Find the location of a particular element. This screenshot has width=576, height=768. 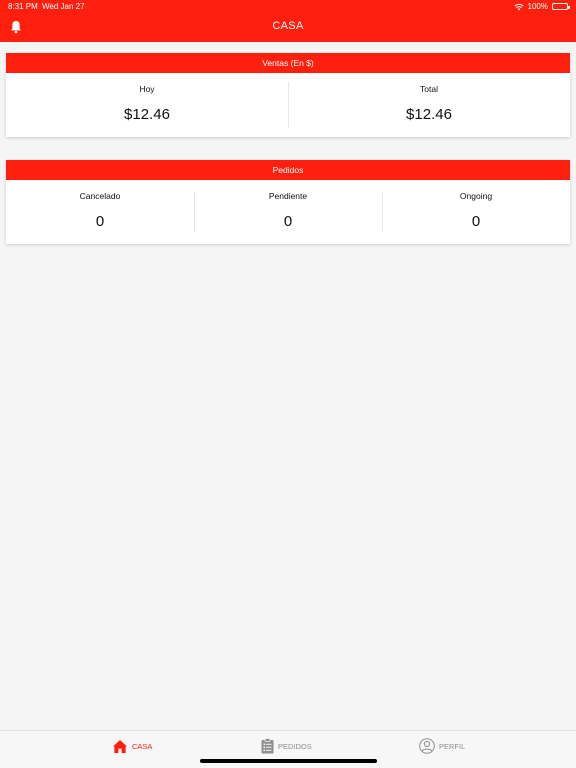

top-bar: 8:31 PM Wed Jan 27 100% CASA is located at coordinates (288, 21).